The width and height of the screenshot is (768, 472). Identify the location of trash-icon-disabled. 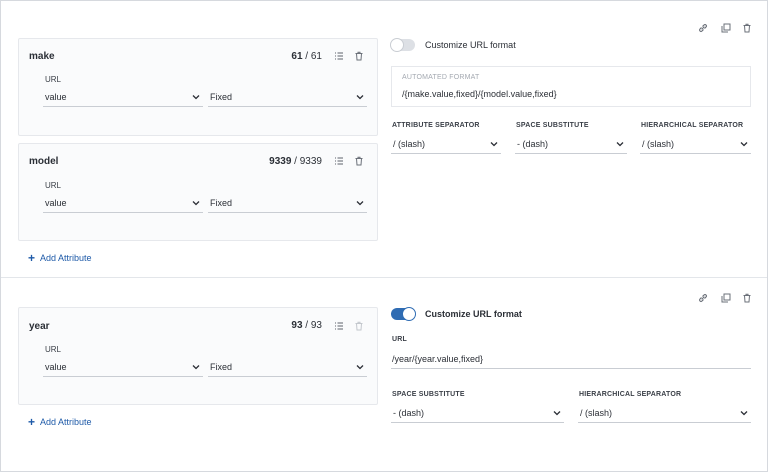
(359, 326).